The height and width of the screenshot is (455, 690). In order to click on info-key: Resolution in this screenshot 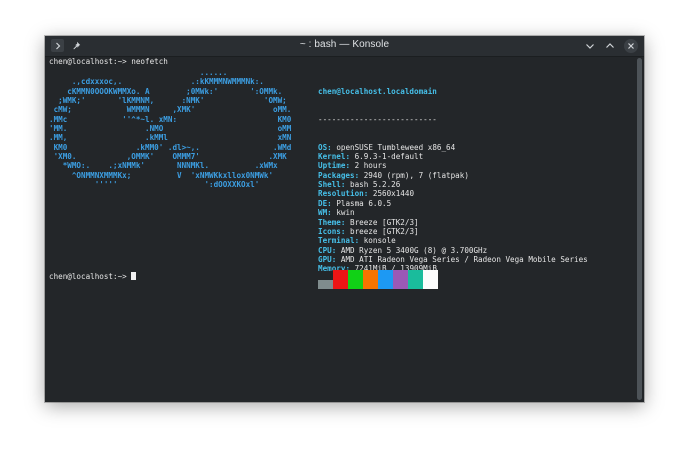, I will do `click(341, 194)`.